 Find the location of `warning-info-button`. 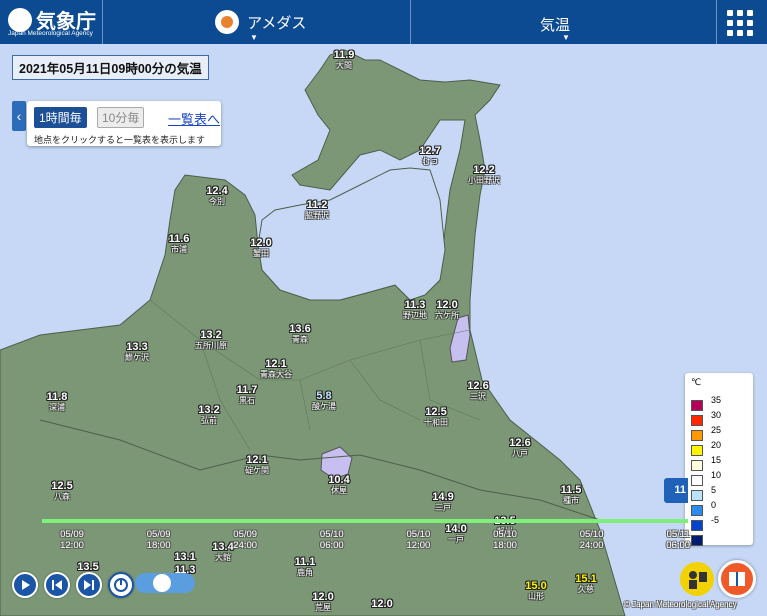

warning-info-button is located at coordinates (697, 579).